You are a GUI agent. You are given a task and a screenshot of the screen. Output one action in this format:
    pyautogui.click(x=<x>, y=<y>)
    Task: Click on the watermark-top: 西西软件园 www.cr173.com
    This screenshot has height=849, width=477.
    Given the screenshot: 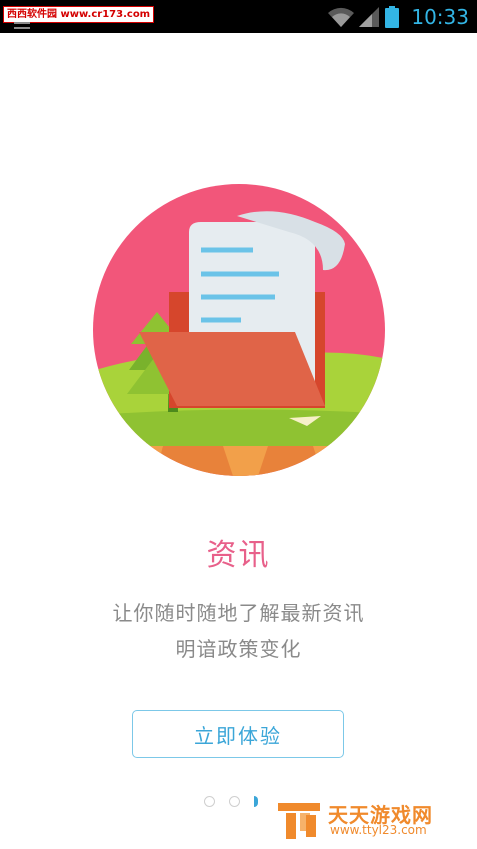 What is the action you would take?
    pyautogui.click(x=79, y=14)
    